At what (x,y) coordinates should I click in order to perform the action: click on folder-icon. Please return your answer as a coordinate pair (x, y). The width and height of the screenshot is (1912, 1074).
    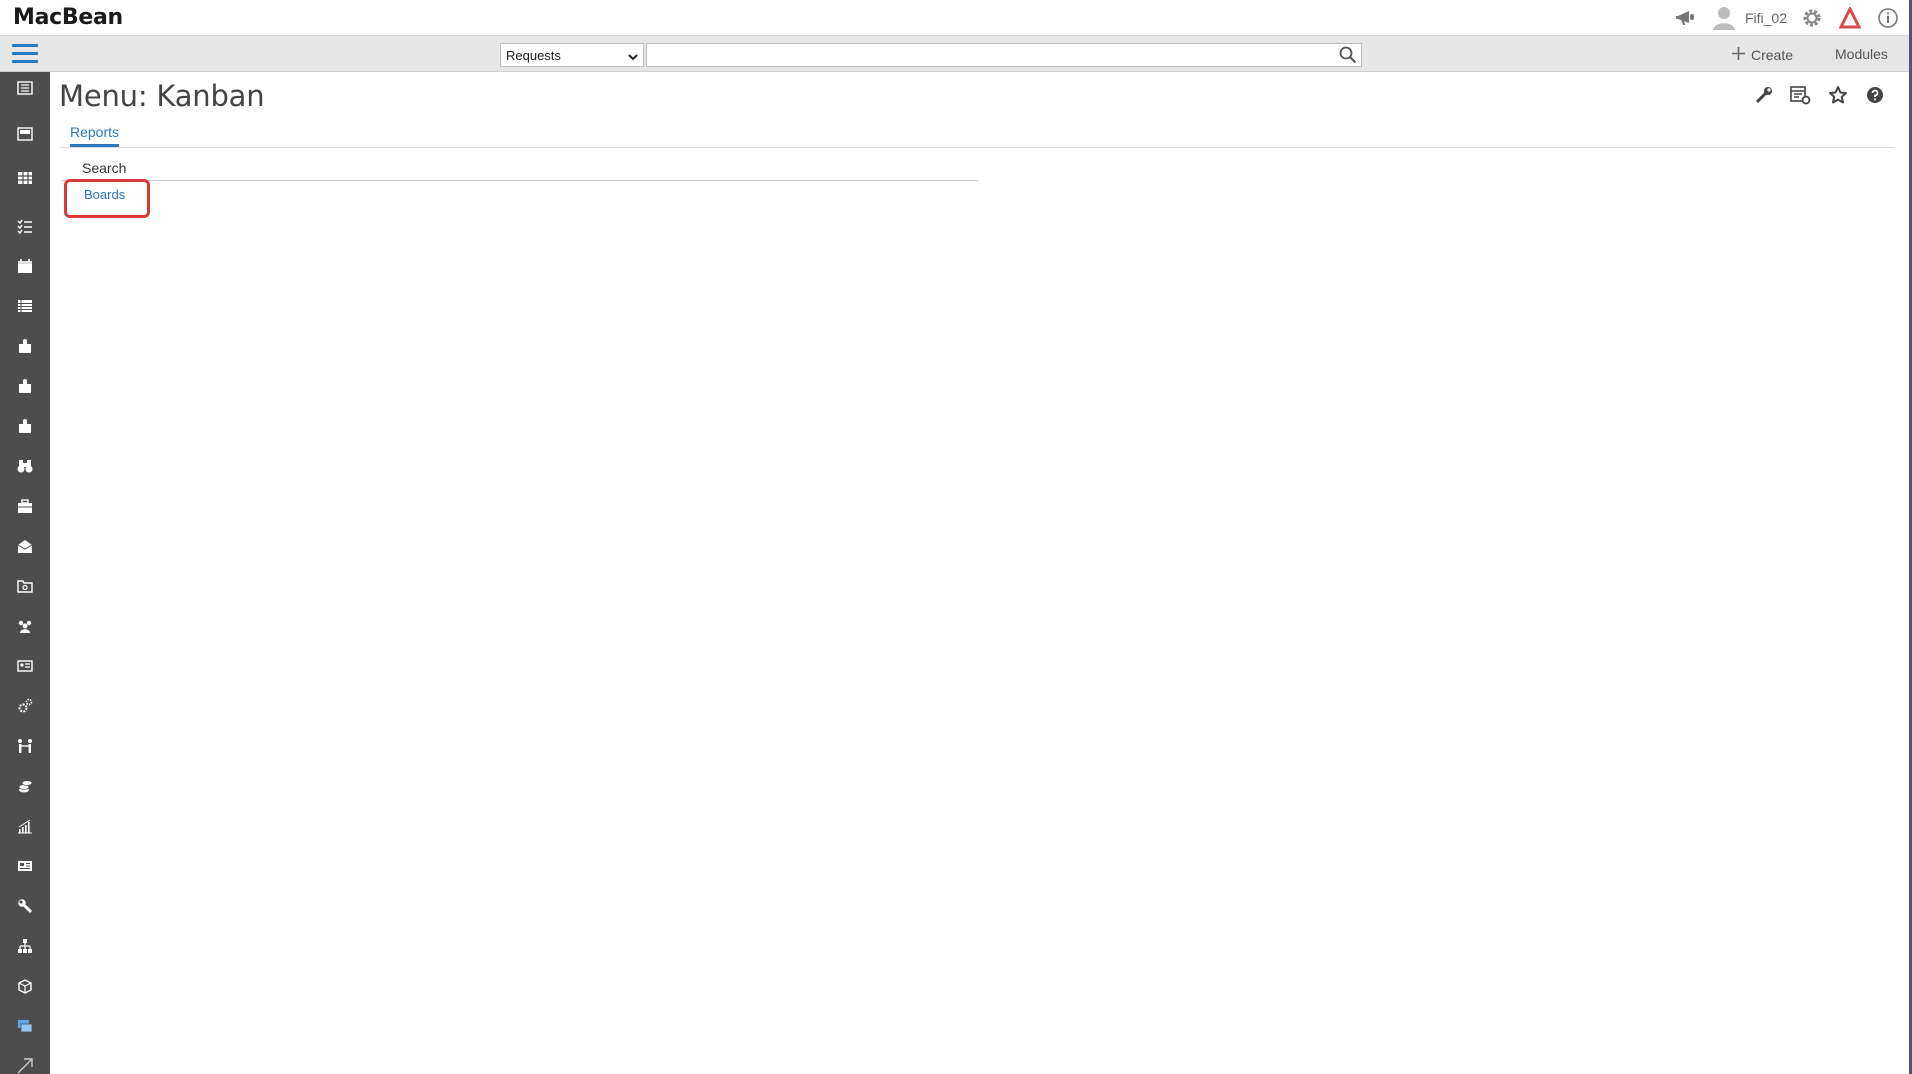
    Looking at the image, I should click on (25, 588).